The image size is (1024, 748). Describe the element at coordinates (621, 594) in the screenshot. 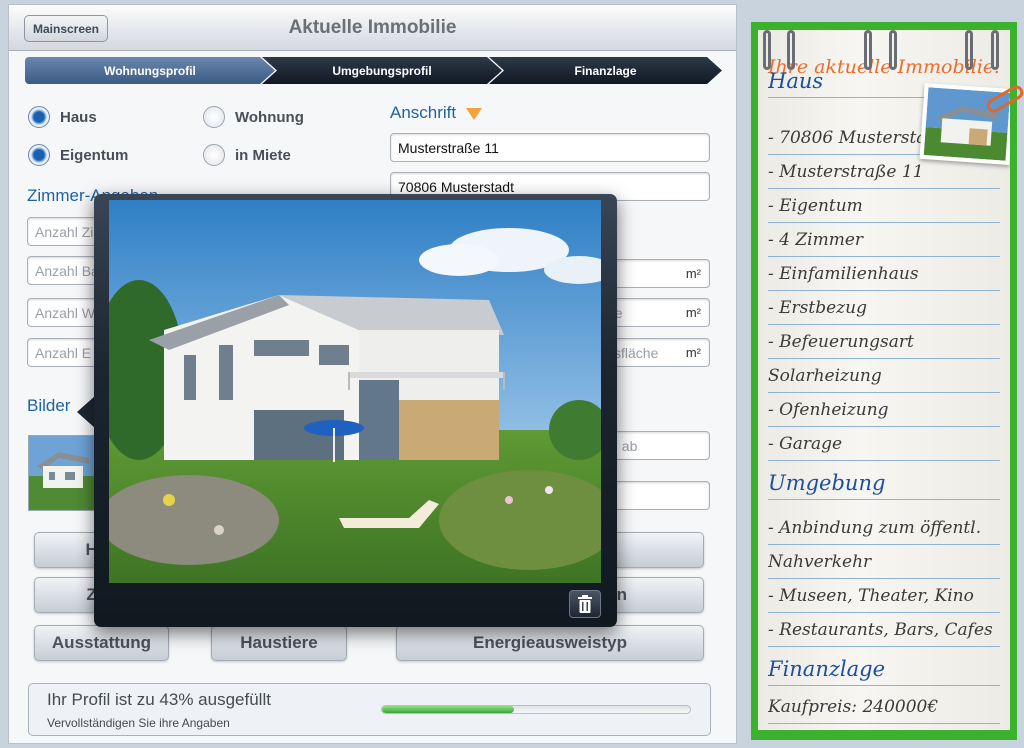

I see `button-label: n` at that location.